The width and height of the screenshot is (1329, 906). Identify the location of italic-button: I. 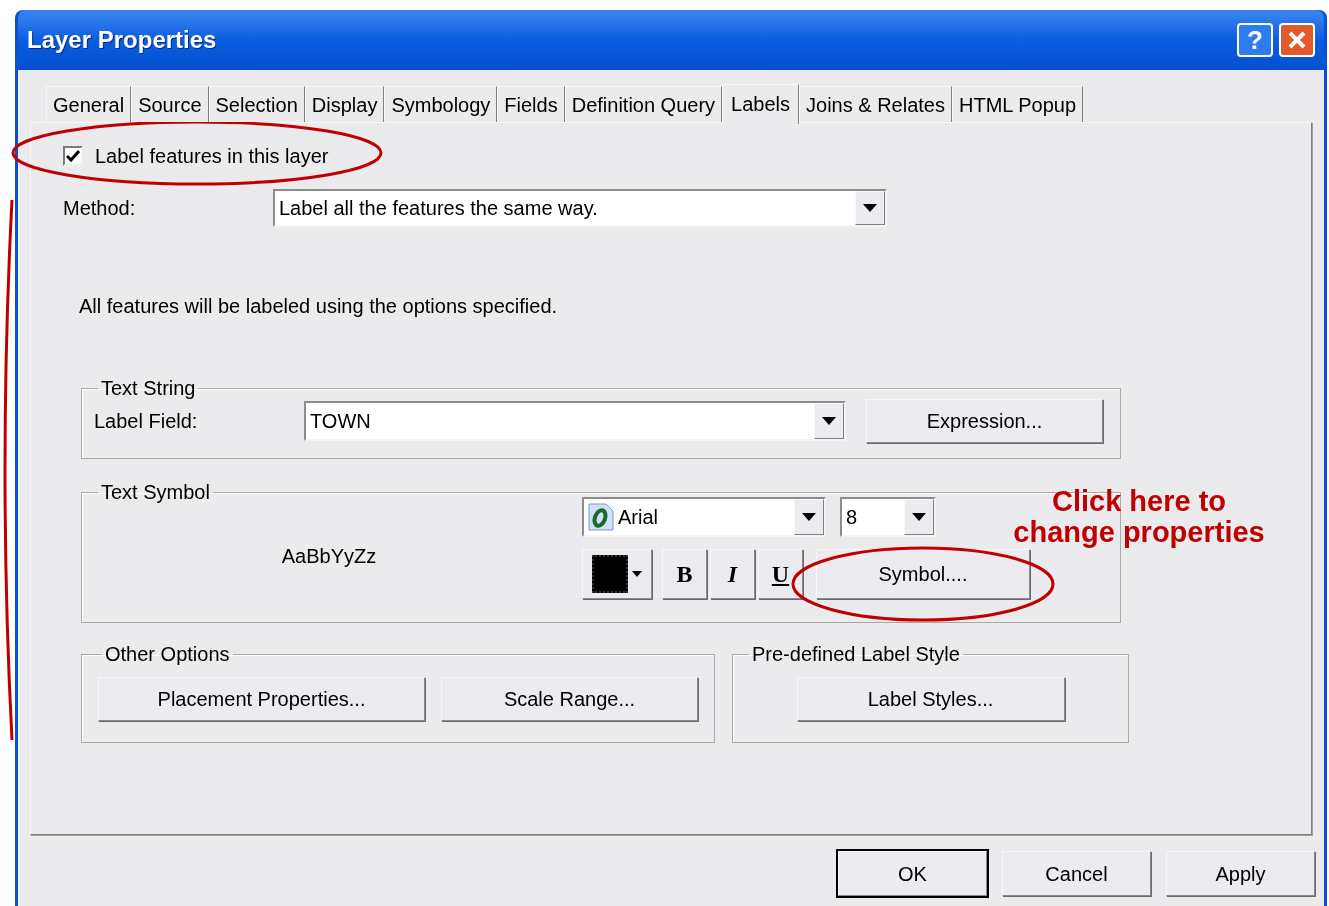
(732, 574).